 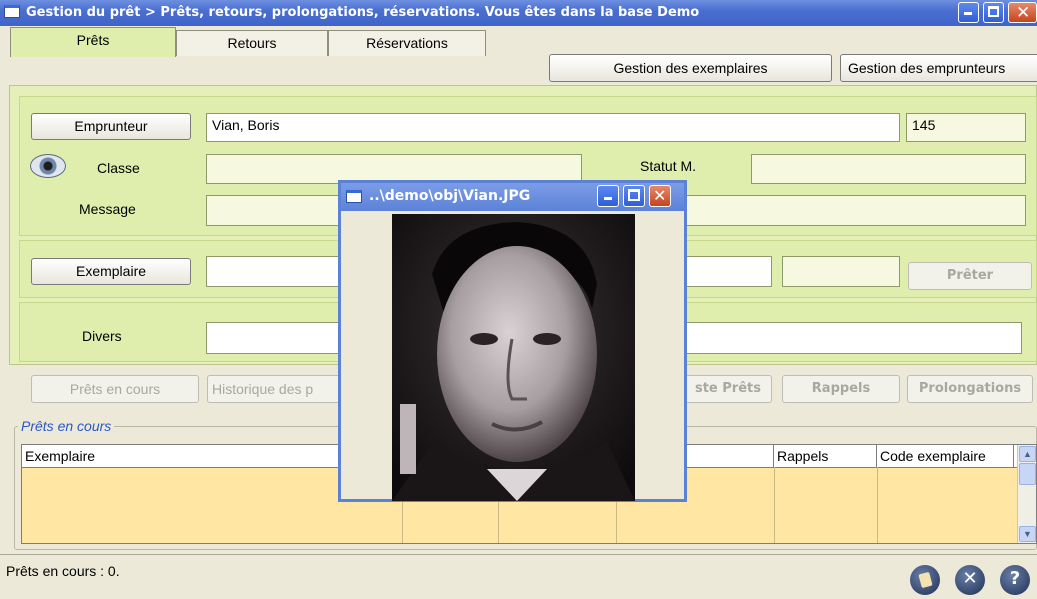 I want to click on statut-field, so click(x=888, y=169).